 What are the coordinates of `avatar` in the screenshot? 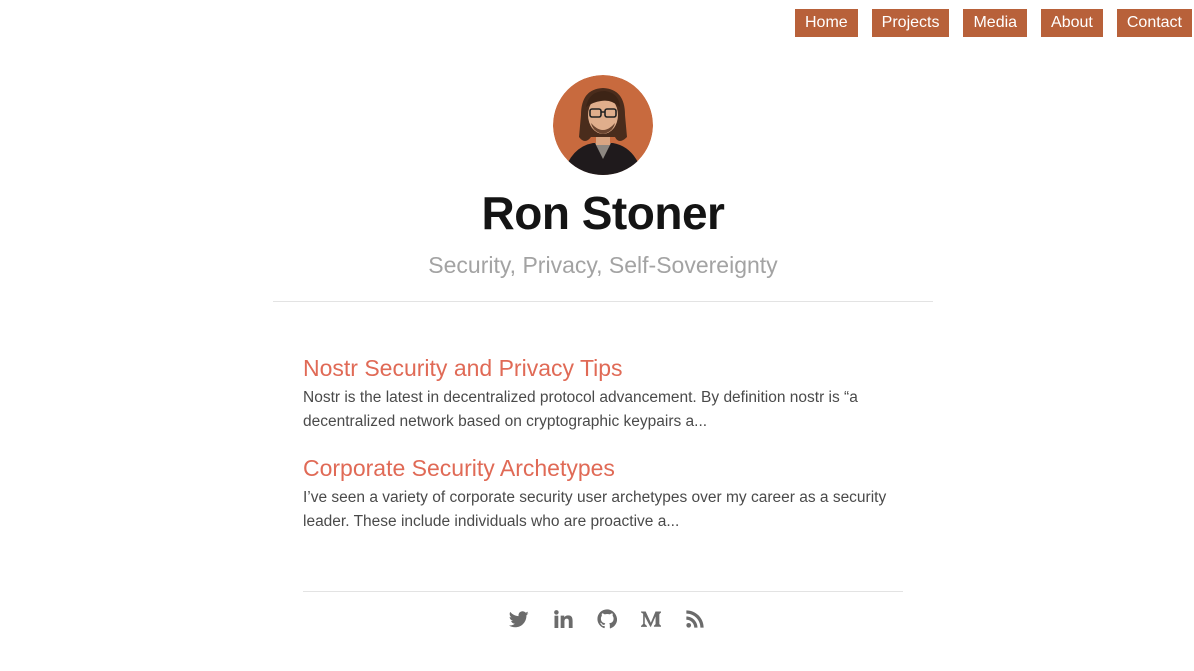 It's located at (603, 125).